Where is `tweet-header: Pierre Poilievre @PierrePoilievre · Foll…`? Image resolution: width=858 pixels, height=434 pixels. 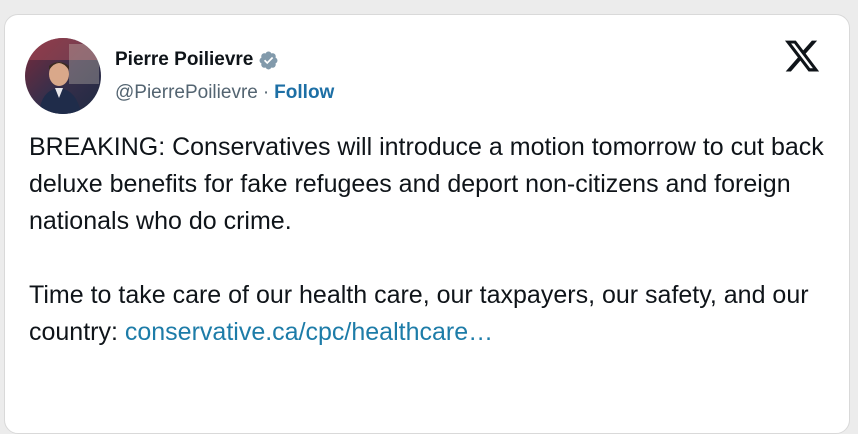
tweet-header: Pierre Poilievre @PierrePoilievre · Foll… is located at coordinates (179, 76).